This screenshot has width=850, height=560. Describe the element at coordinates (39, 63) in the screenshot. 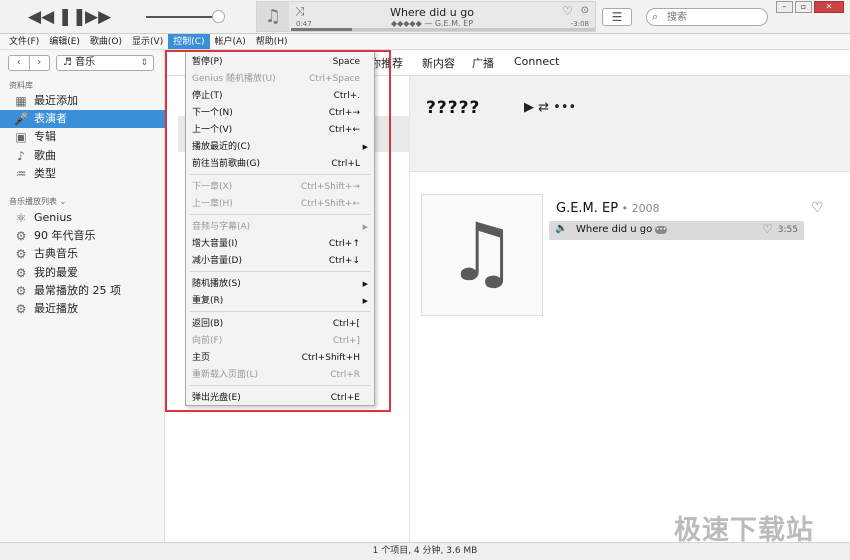

I see `forward-icon: ›` at that location.